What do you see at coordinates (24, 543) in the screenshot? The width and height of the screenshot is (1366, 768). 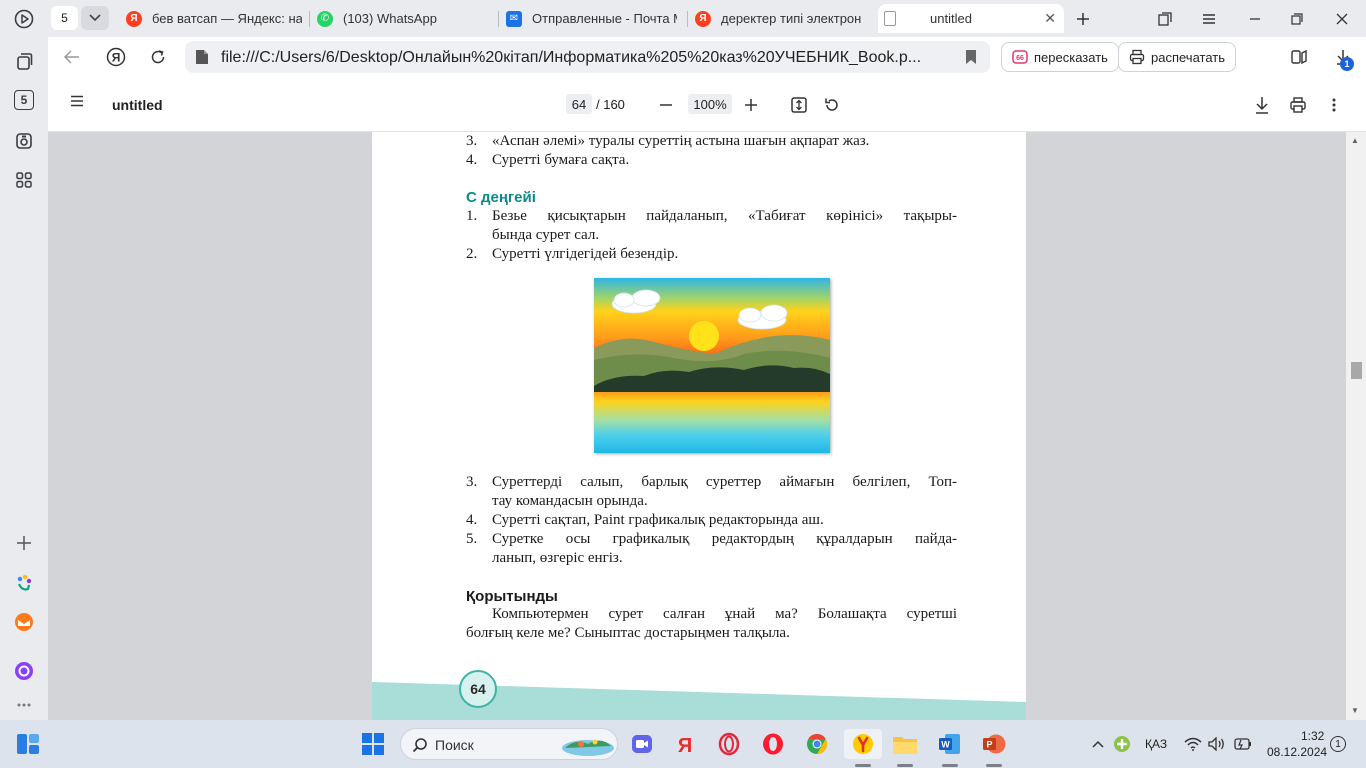 I see `add-icon` at bounding box center [24, 543].